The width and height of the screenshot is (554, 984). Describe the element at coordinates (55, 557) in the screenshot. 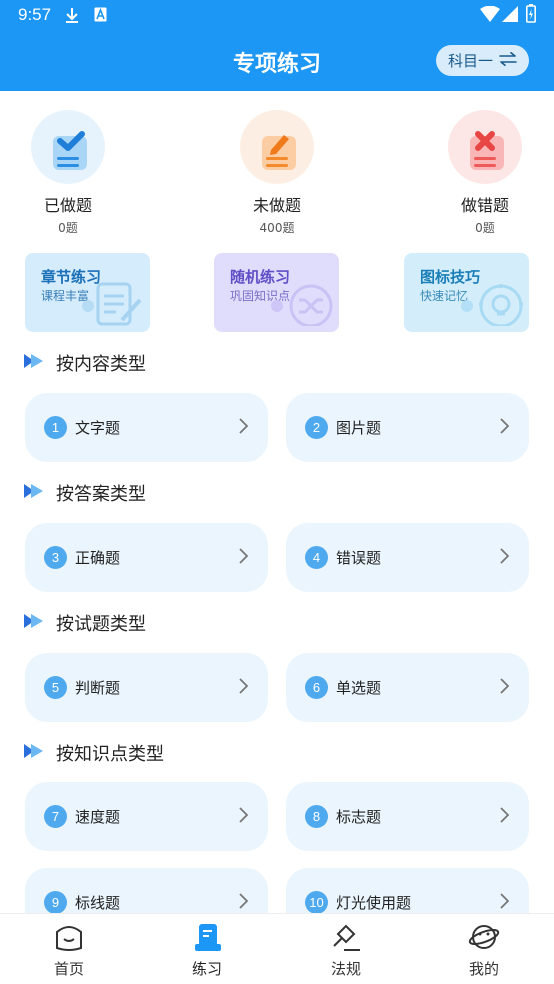

I see `item-number-badge: 3` at that location.